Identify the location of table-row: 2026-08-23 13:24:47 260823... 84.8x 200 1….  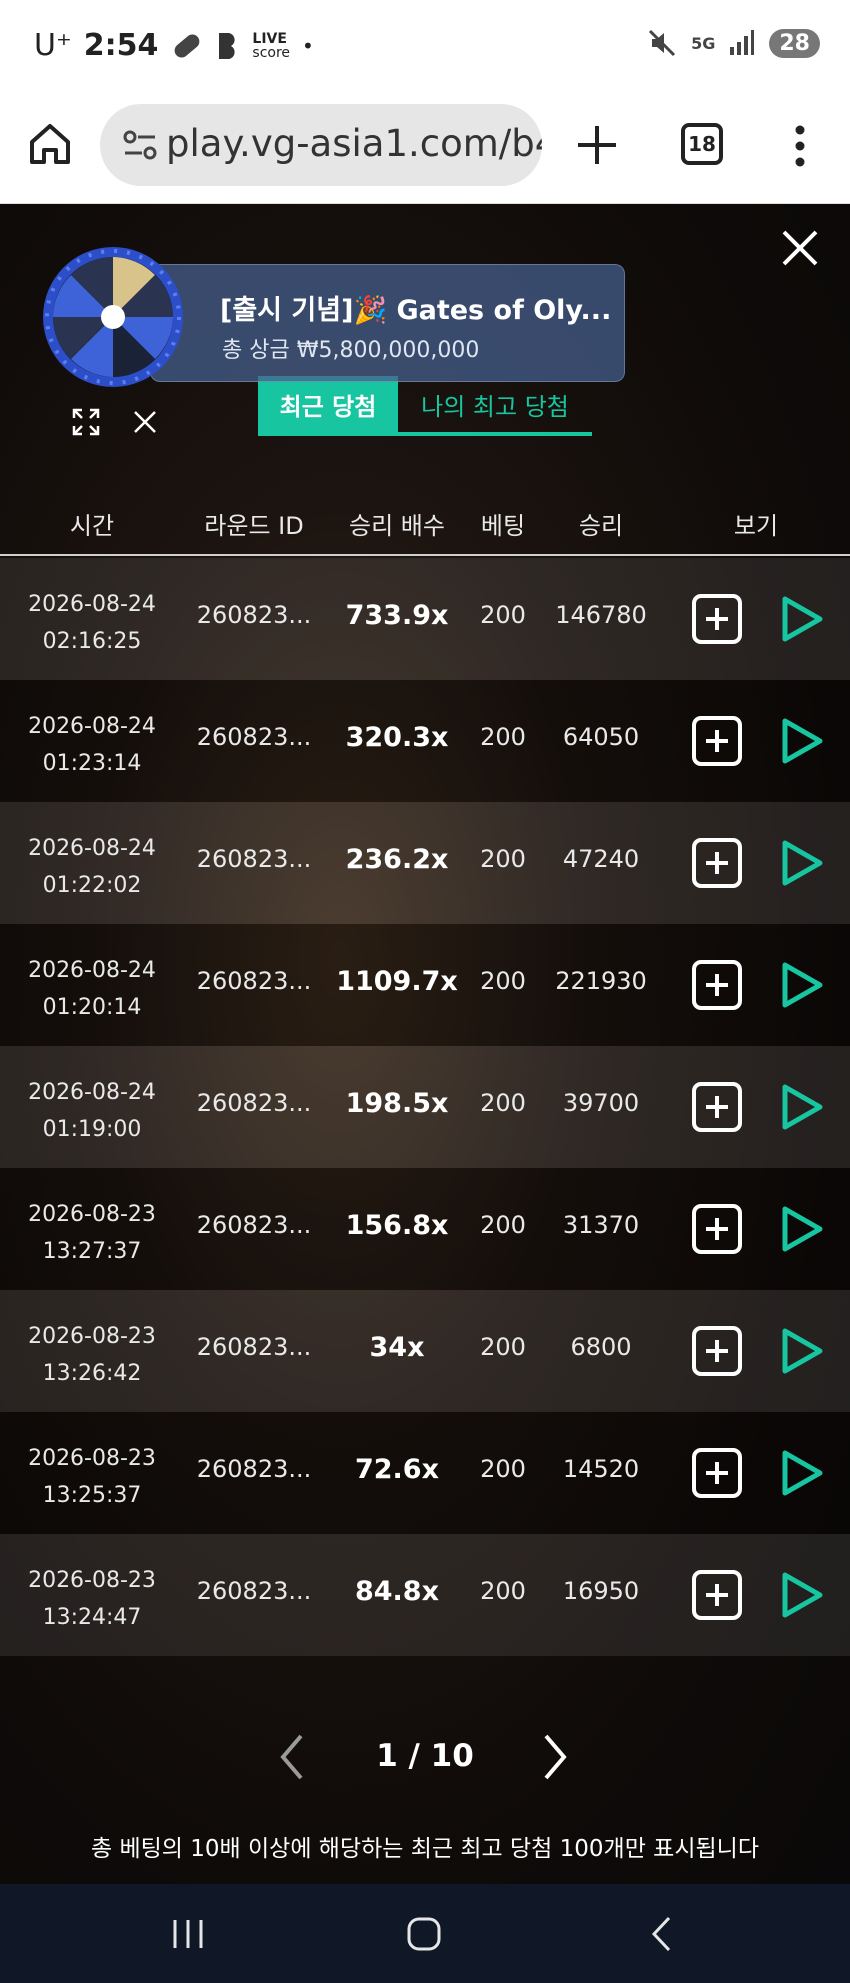
(425, 1595).